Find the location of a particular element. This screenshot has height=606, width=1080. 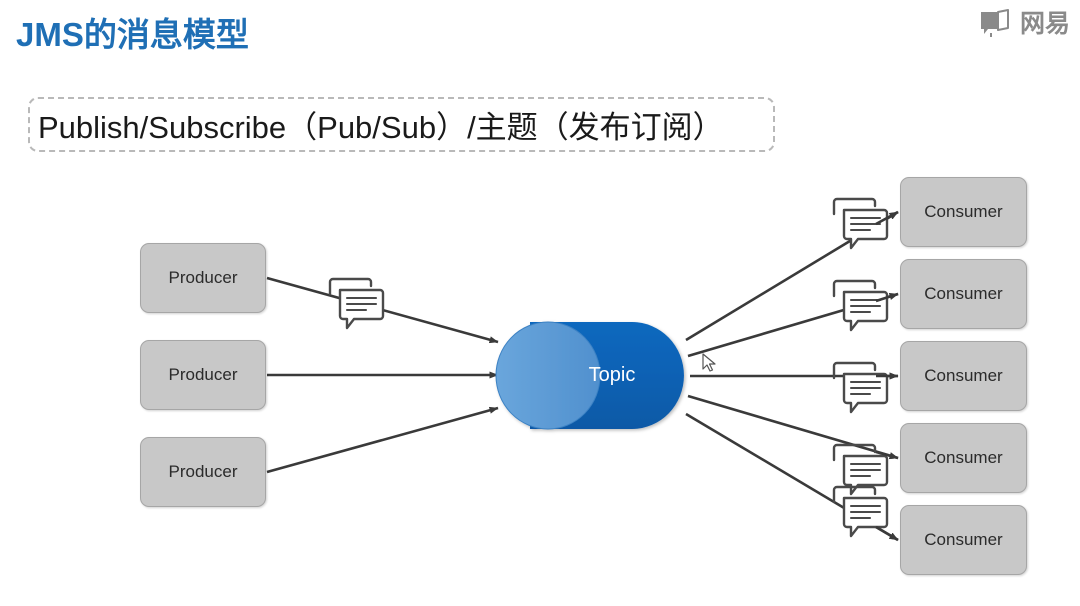

consumer-node-4: Consumer is located at coordinates (963, 458).